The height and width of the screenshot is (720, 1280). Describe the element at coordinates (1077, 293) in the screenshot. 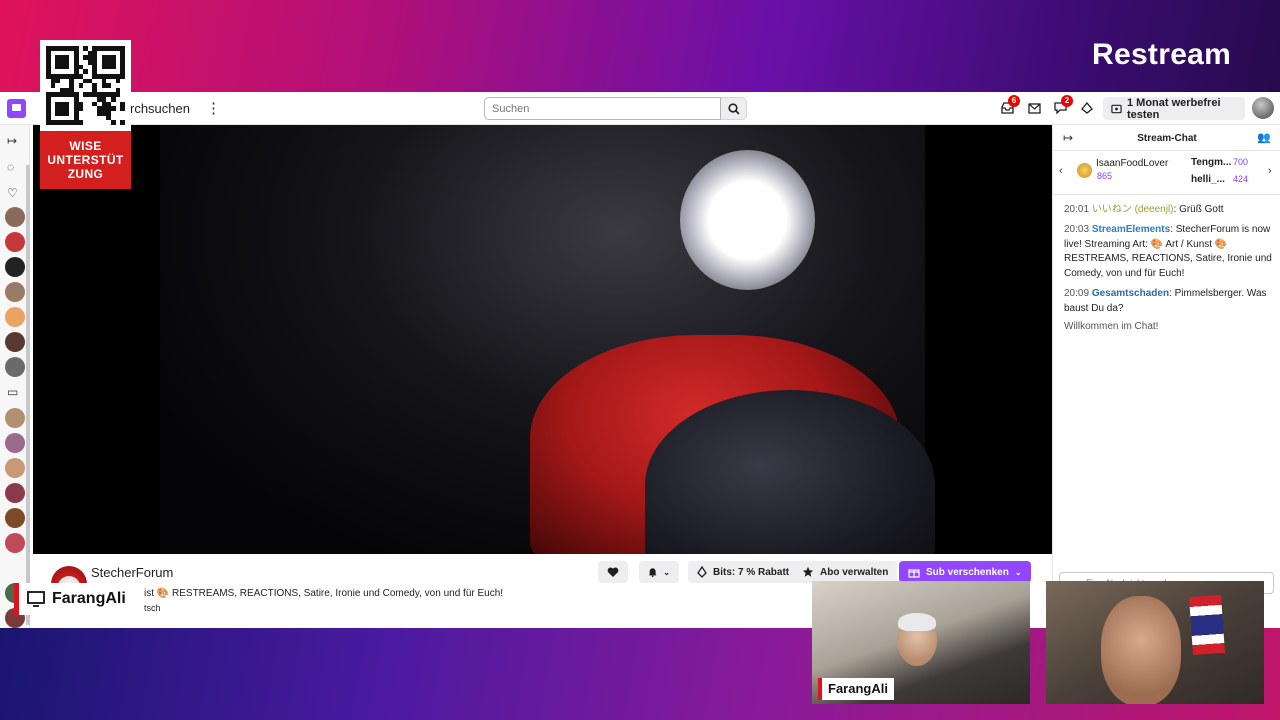

I see `message-time: 20:09` at that location.